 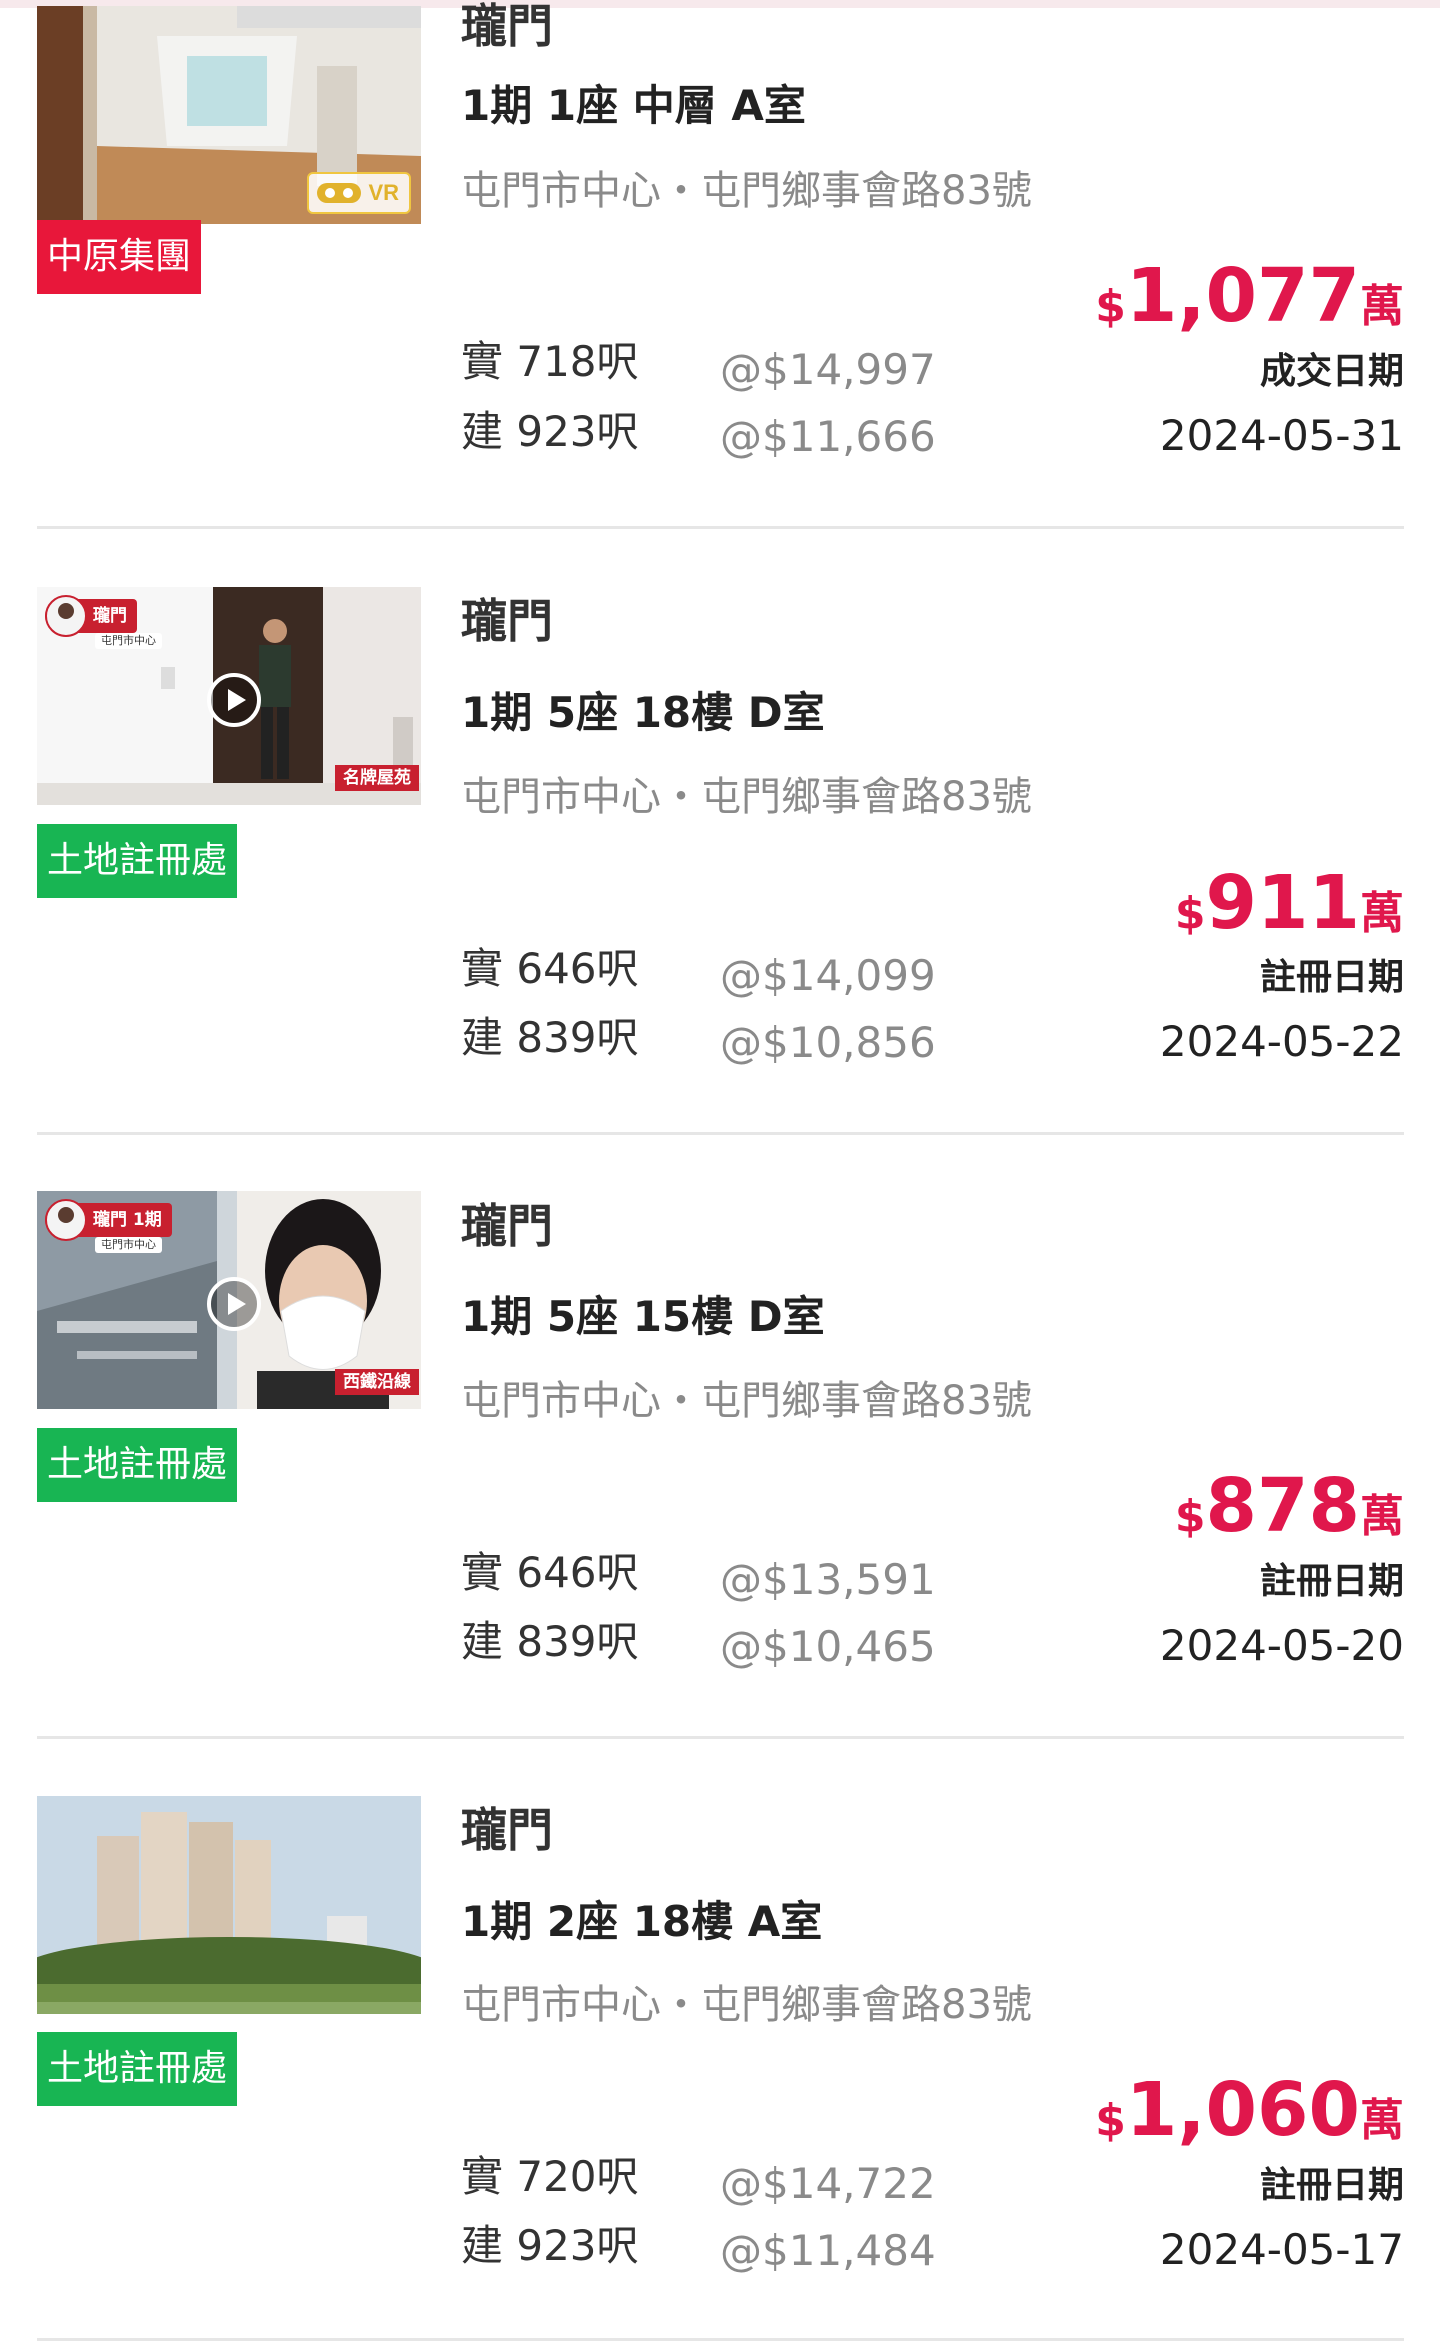 What do you see at coordinates (828, 369) in the screenshot?
I see `saleable-price-per-sqft: @$14,997` at bounding box center [828, 369].